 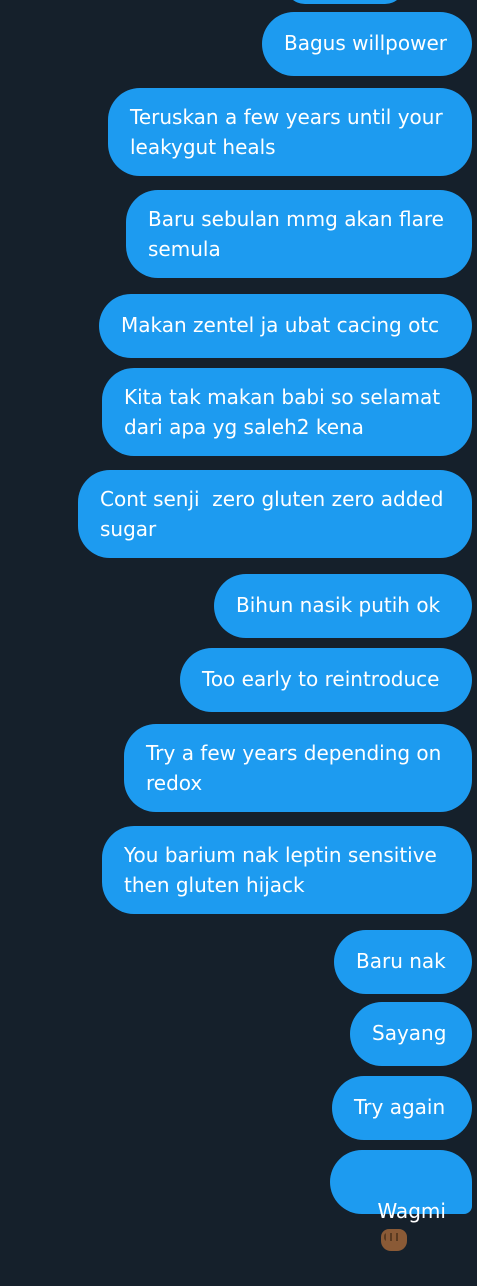 What do you see at coordinates (403, 962) in the screenshot?
I see `message-bubble: Baru nak` at bounding box center [403, 962].